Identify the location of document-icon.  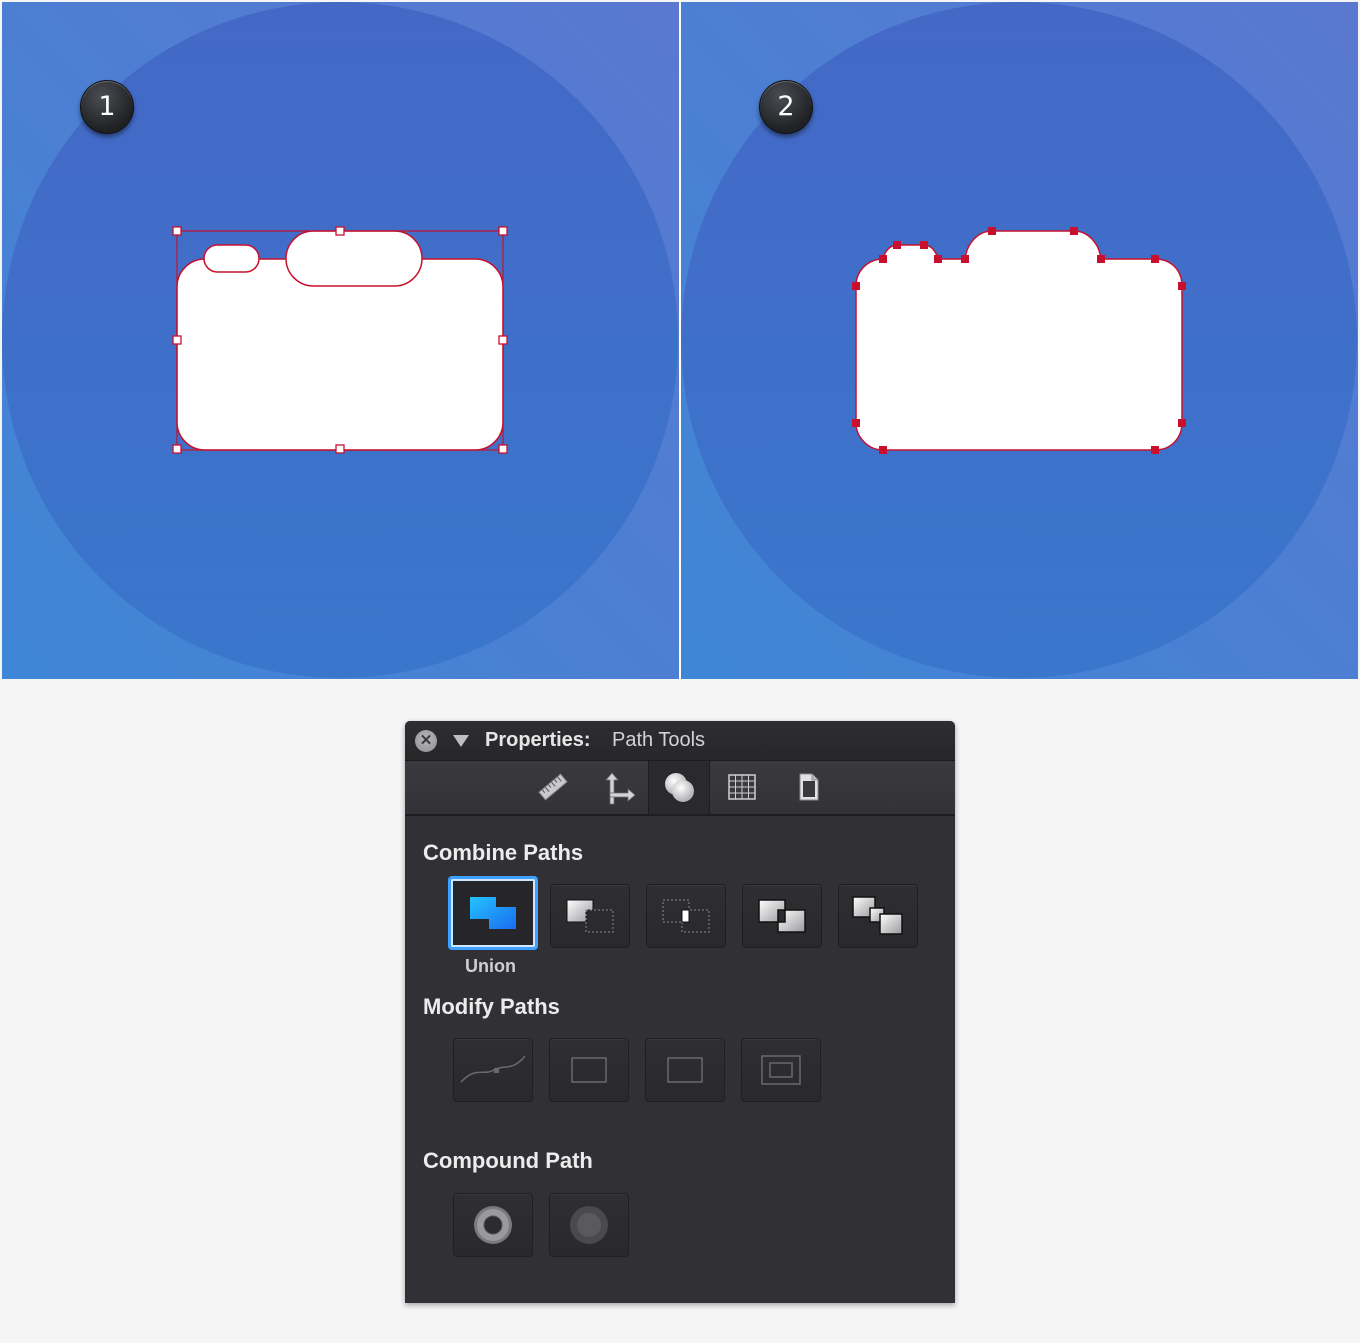
(809, 787).